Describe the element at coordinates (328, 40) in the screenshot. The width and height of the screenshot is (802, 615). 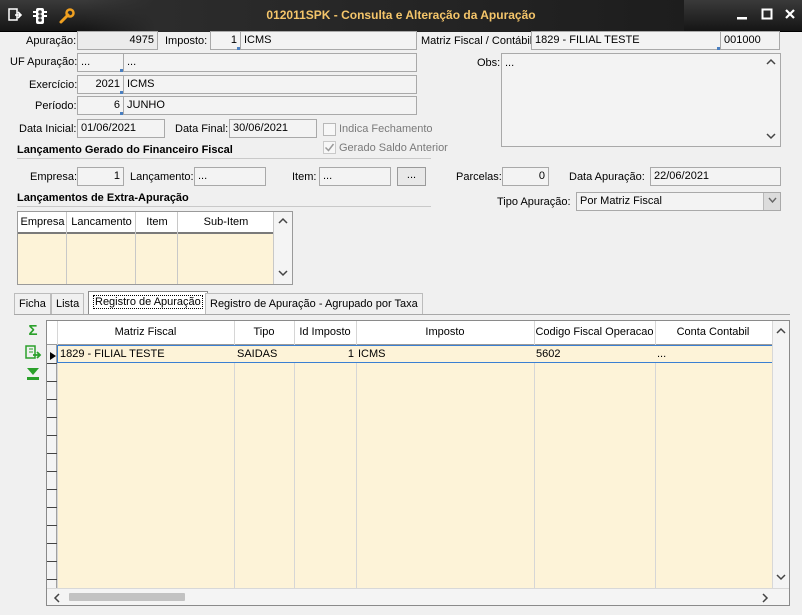
I see `imposto-name-field: ICMS` at that location.